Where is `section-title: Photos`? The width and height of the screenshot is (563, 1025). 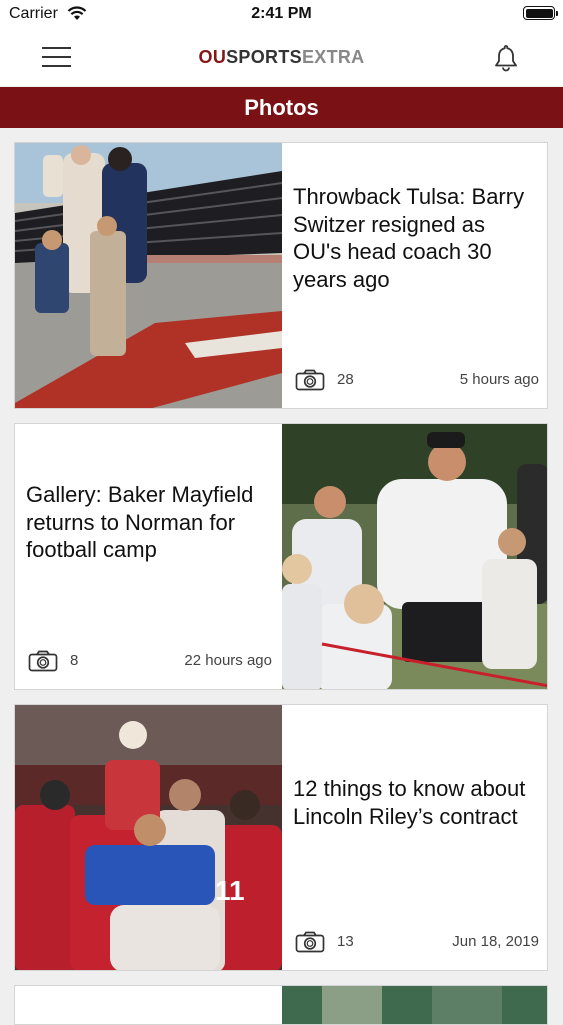
section-title: Photos is located at coordinates (281, 107).